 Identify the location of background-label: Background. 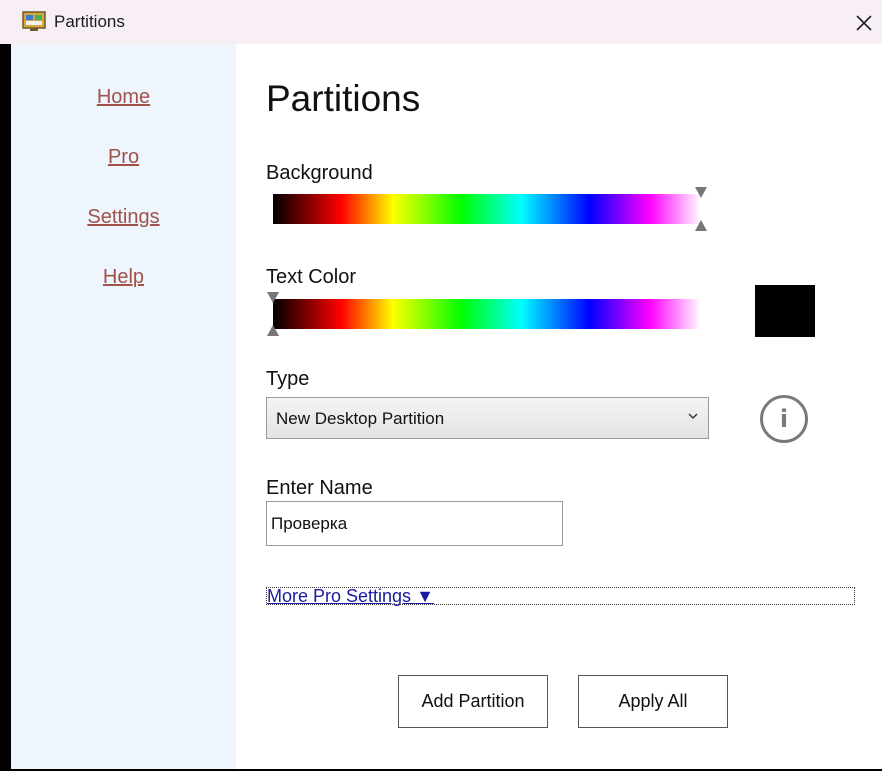
(319, 173).